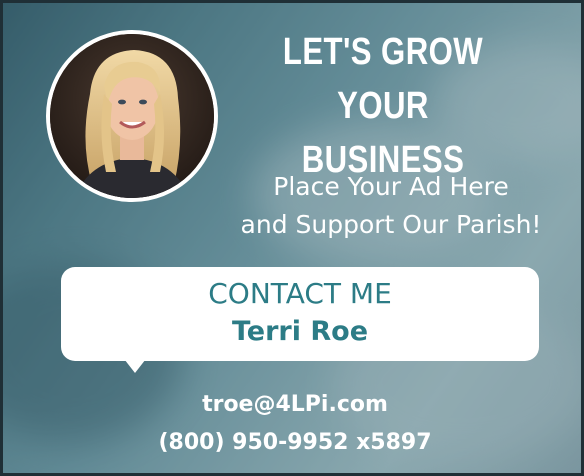  What do you see at coordinates (292, 405) in the screenshot?
I see `contact-email: troe@4LPi.com` at bounding box center [292, 405].